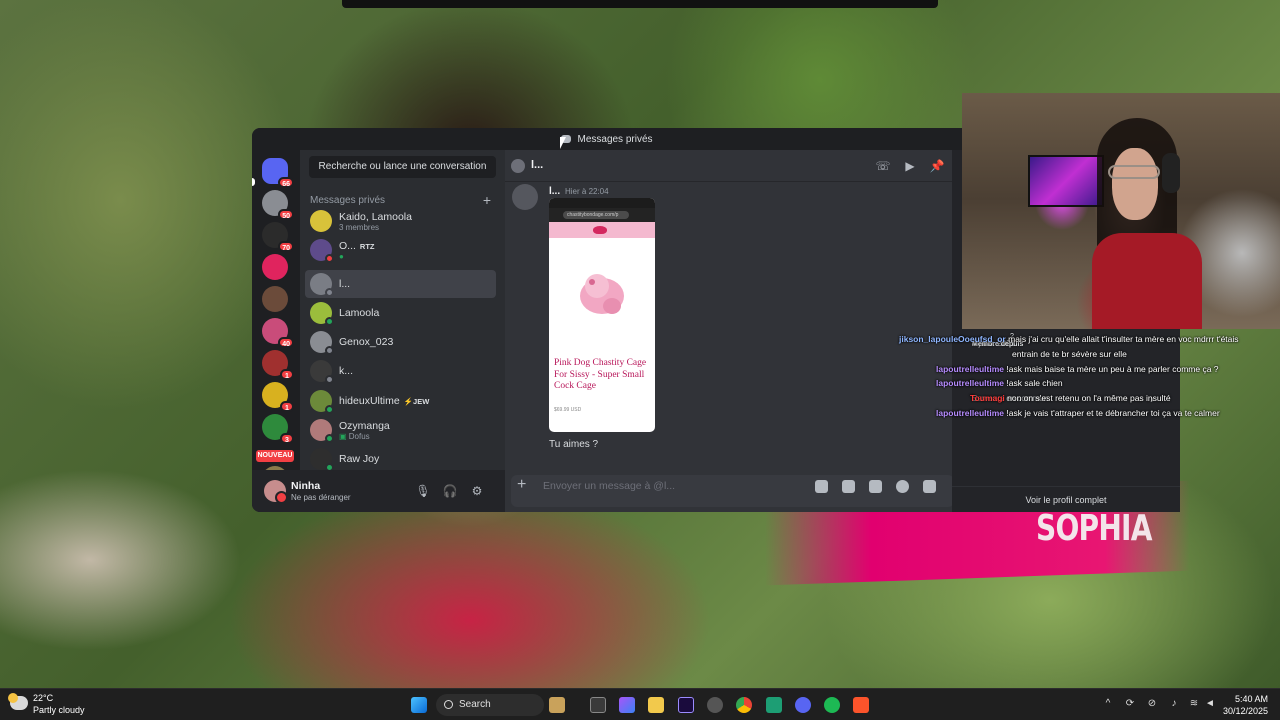 The width and height of the screenshot is (1280, 720). Describe the element at coordinates (602, 203) in the screenshot. I see `phone-statusbar` at that location.